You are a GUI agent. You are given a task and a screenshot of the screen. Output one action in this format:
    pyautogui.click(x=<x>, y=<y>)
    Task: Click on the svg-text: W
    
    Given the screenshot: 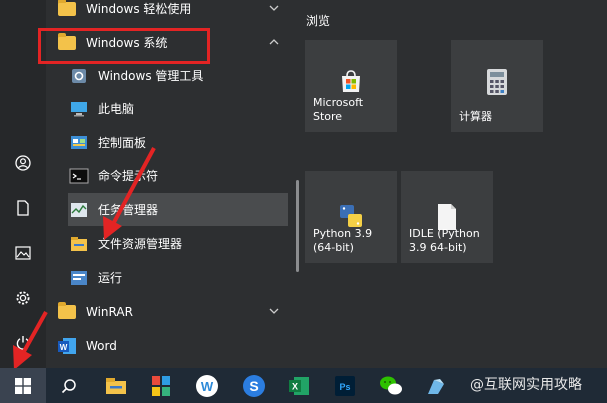 What is the action you would take?
    pyautogui.click(x=207, y=386)
    